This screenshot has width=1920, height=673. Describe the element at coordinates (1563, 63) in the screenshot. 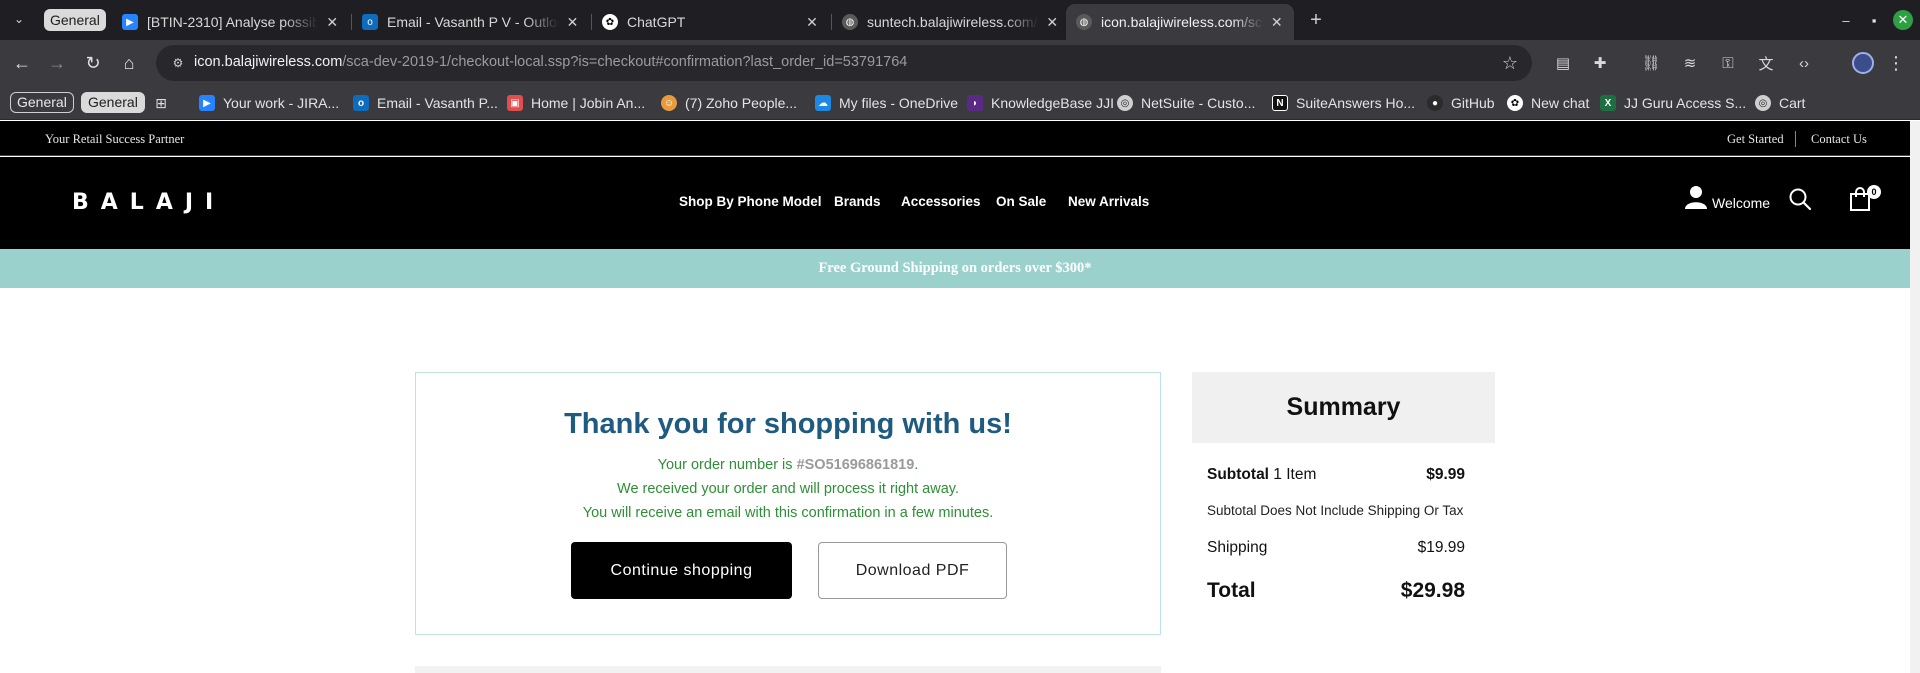

I see `translate-extension-icon: ▤` at that location.